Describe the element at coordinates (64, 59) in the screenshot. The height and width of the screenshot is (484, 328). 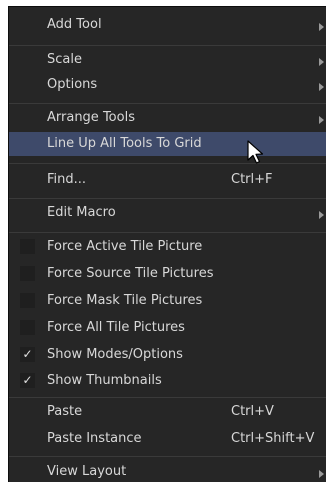
I see `menu-item-label: Scale` at that location.